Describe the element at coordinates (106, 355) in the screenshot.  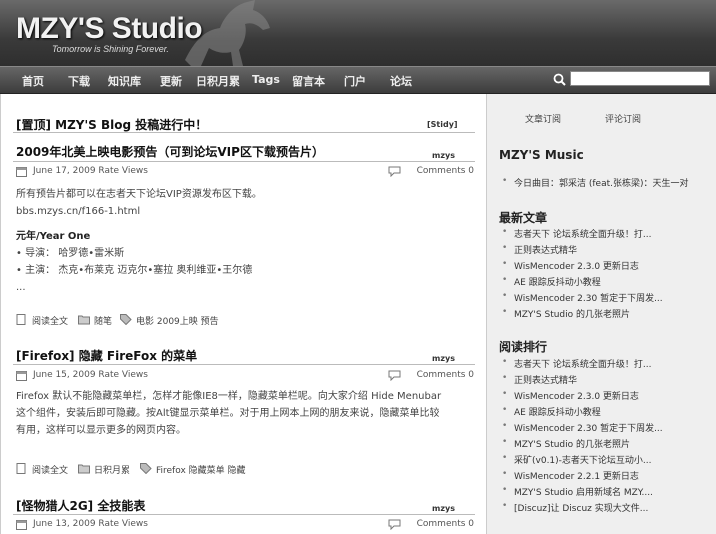
I see `post-title: [Firefox] 隐藏 FireFox 的菜单` at that location.